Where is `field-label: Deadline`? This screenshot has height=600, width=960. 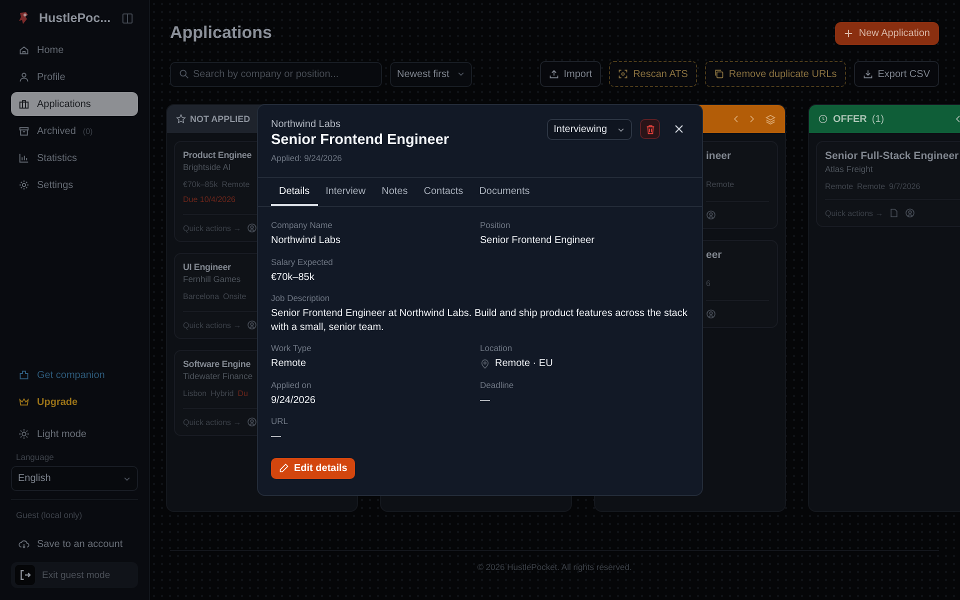
field-label: Deadline is located at coordinates (497, 385).